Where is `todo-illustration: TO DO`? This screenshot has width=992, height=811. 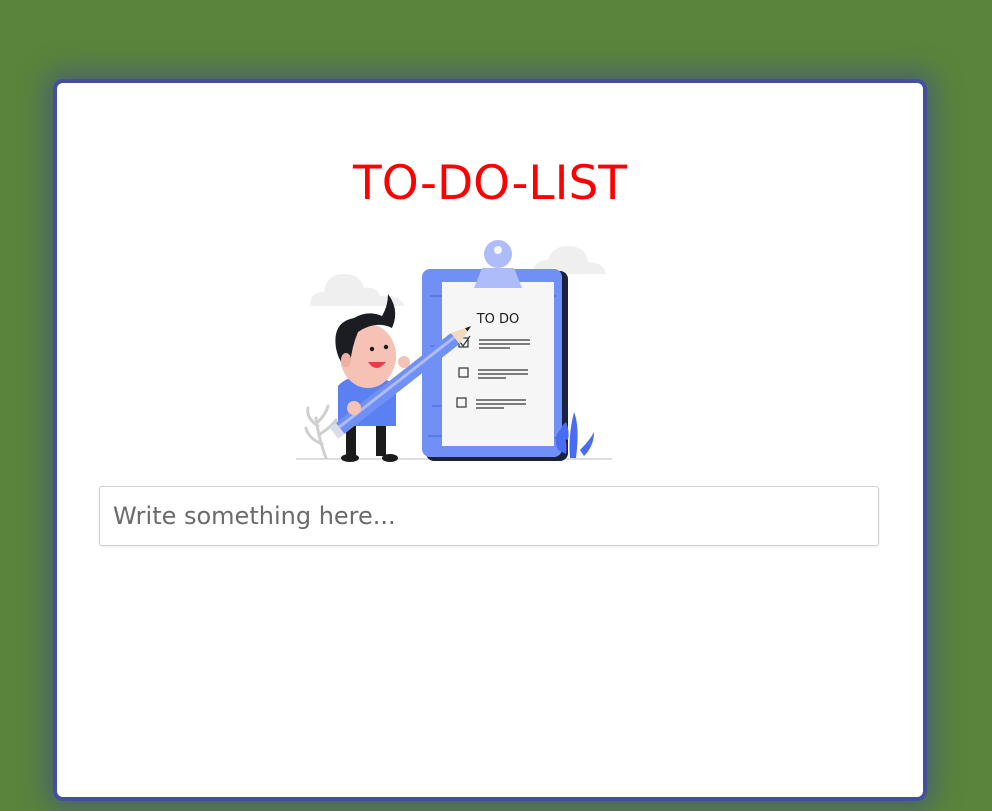
todo-illustration: TO DO is located at coordinates (454, 351).